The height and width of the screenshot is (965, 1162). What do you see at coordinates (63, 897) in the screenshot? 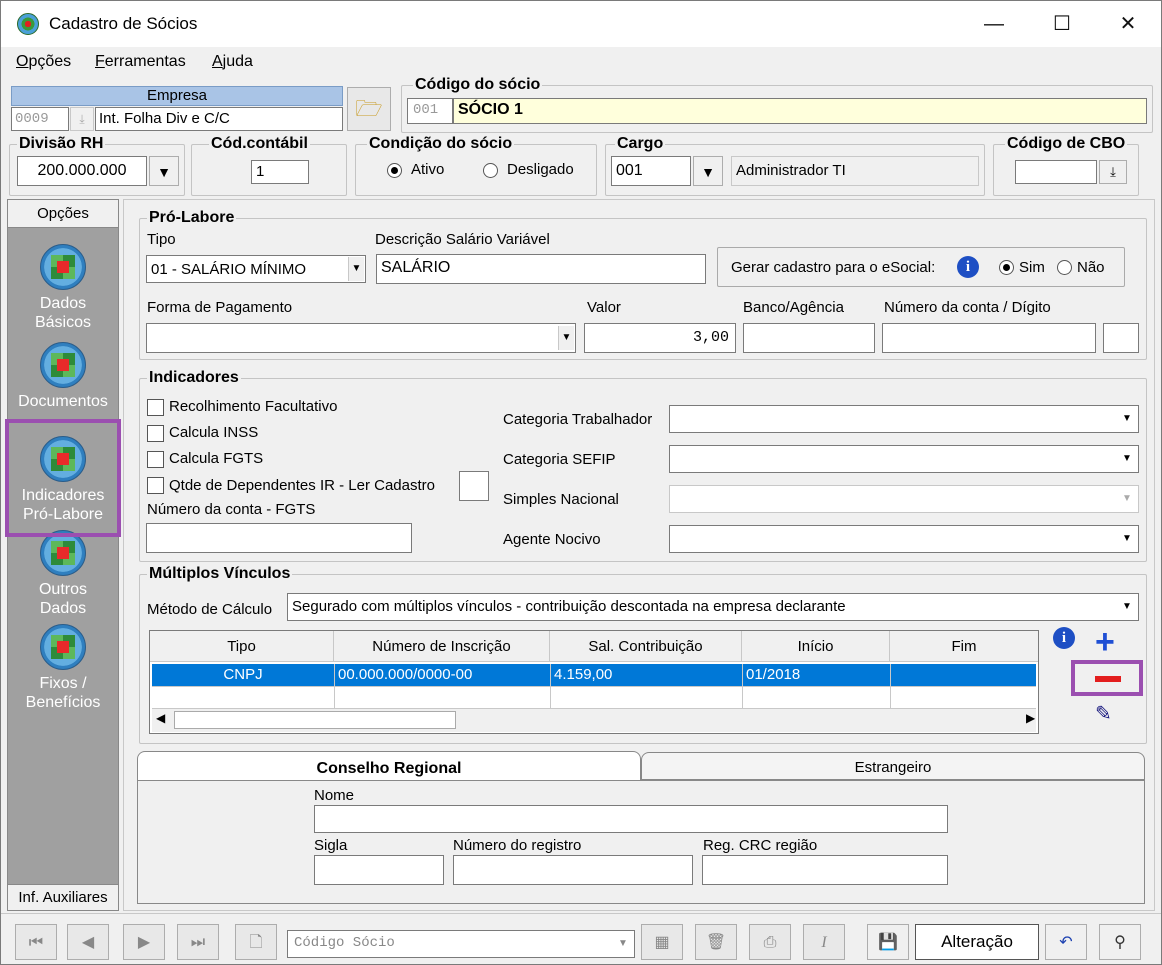
I see `sidebar-footer-inf-auxiliares: Inf. Auxiliares` at bounding box center [63, 897].